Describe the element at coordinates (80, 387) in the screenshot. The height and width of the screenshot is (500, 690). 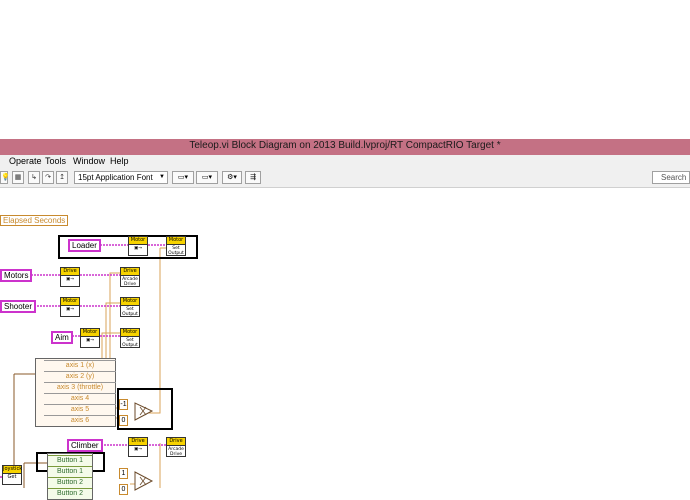
I see `axis-row: axis 3 (throttle)` at that location.